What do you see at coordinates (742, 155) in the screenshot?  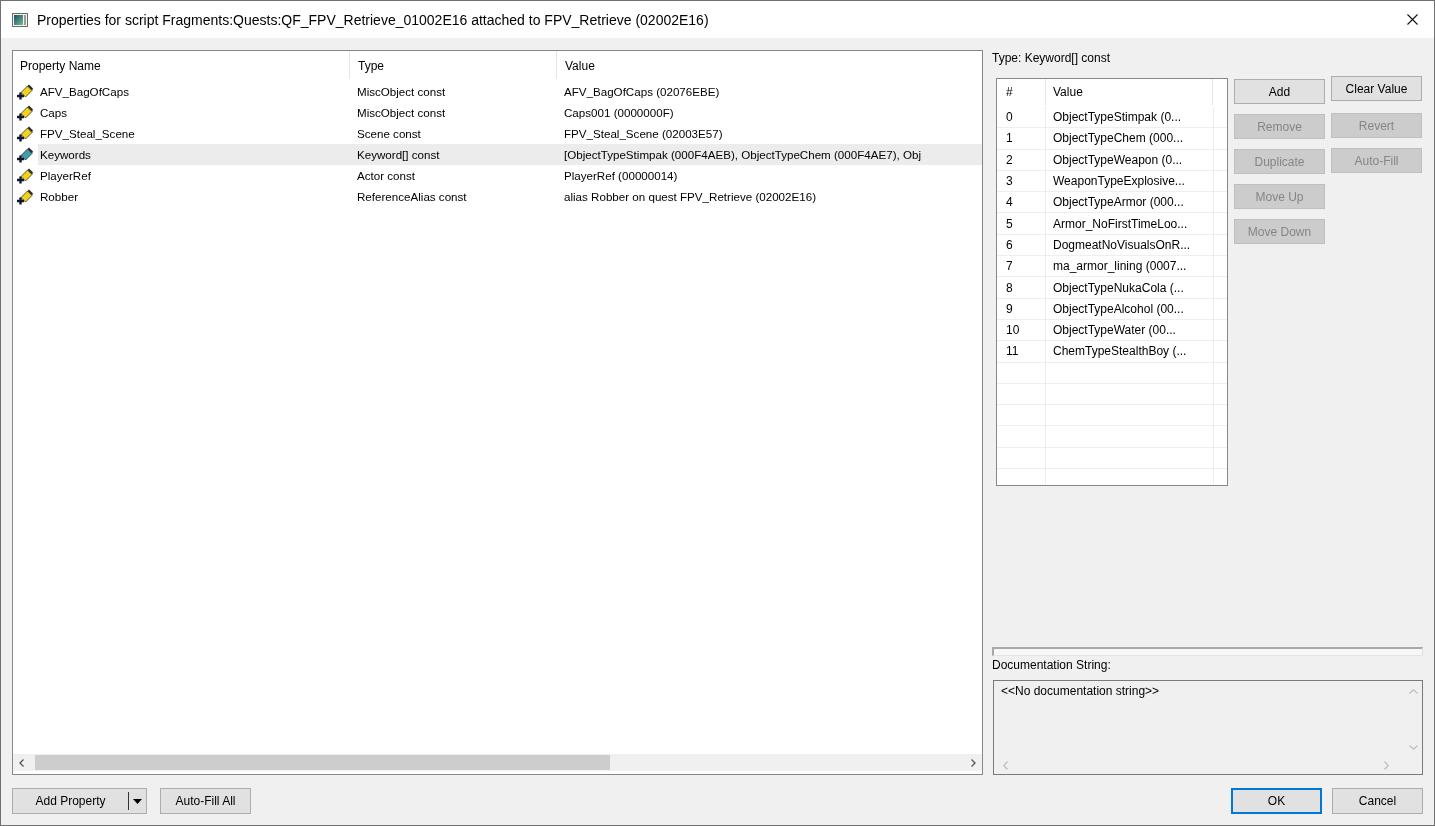 I see `table-cell-text: [ObjectTypeStimpak (000F4AEB), ObjectTypeChem (000F4AE7), Obj` at bounding box center [742, 155].